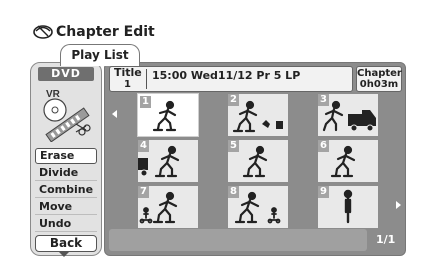 The image size is (428, 270). Describe the element at coordinates (348, 207) in the screenshot. I see `chapter-thumbnail-9: 9` at that location.